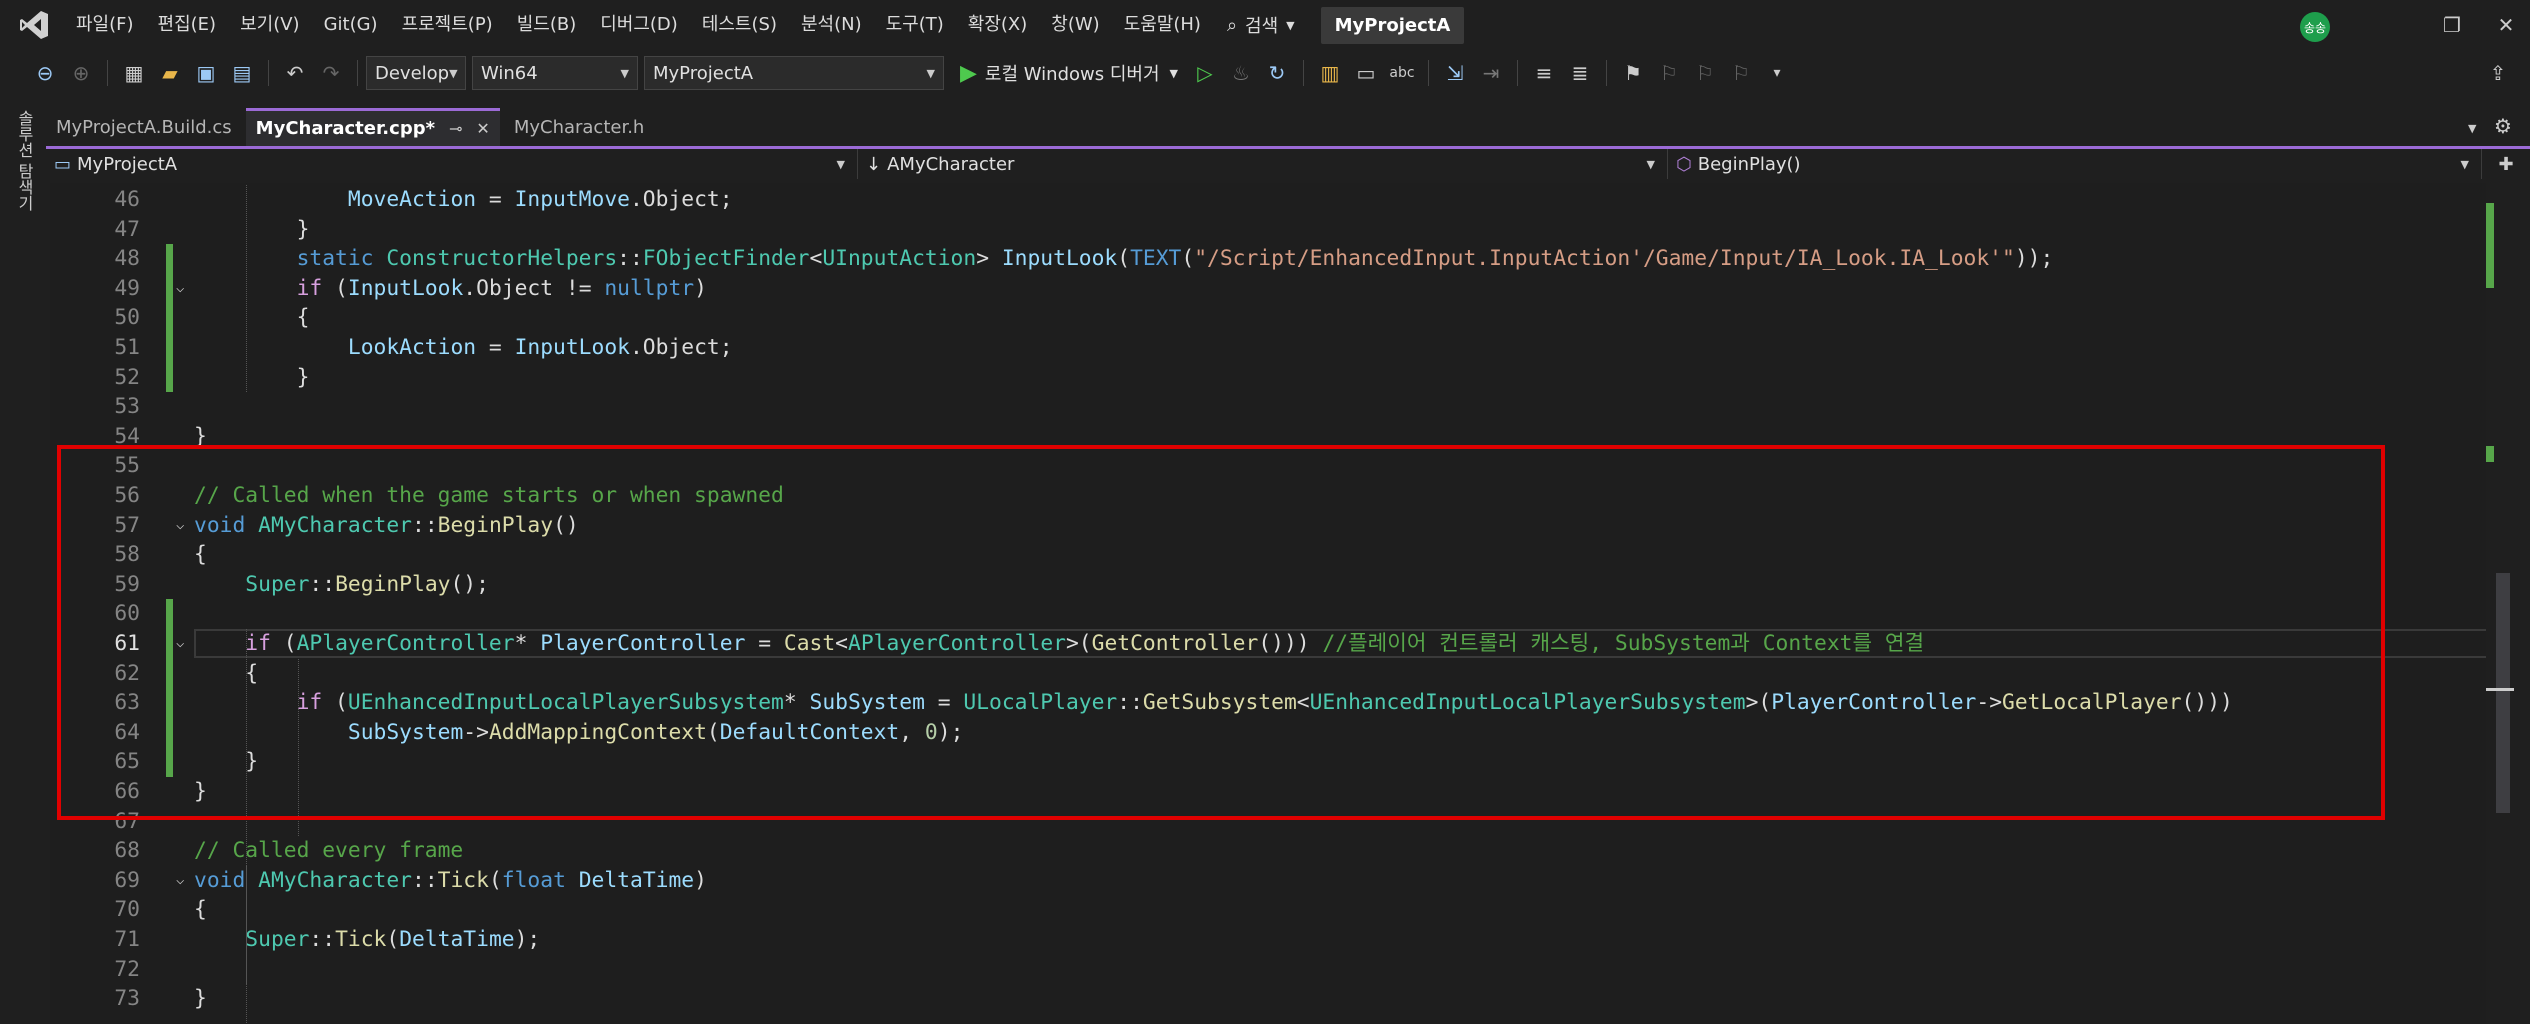  What do you see at coordinates (63, 164) in the screenshot?
I see `project-icon: ▭` at bounding box center [63, 164].